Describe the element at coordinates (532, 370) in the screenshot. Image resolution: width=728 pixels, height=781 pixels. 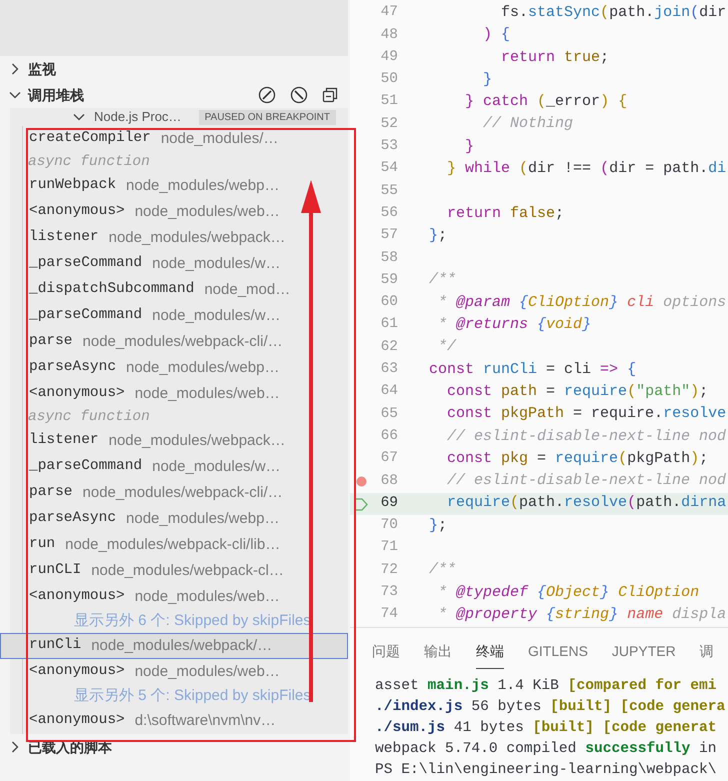
I see `code-line: const runCli = cli => {` at that location.